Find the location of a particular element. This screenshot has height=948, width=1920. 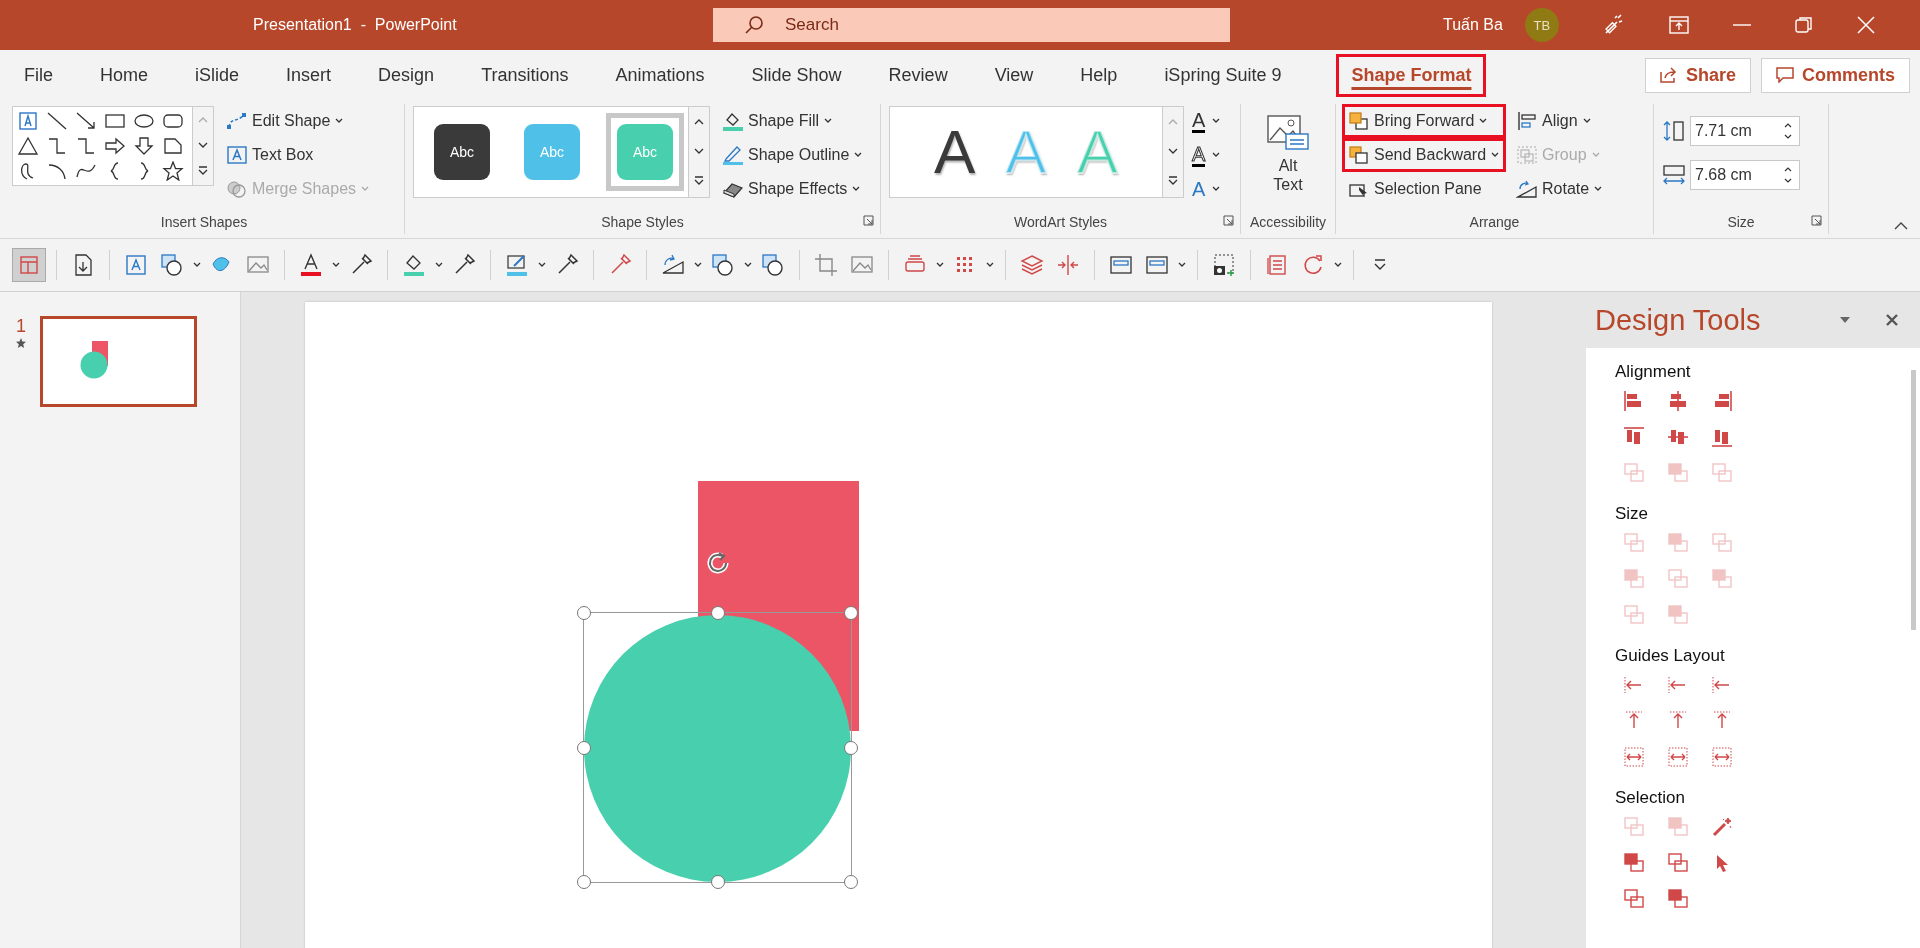

arrows-horizontal-icon is located at coordinates (1634, 757).